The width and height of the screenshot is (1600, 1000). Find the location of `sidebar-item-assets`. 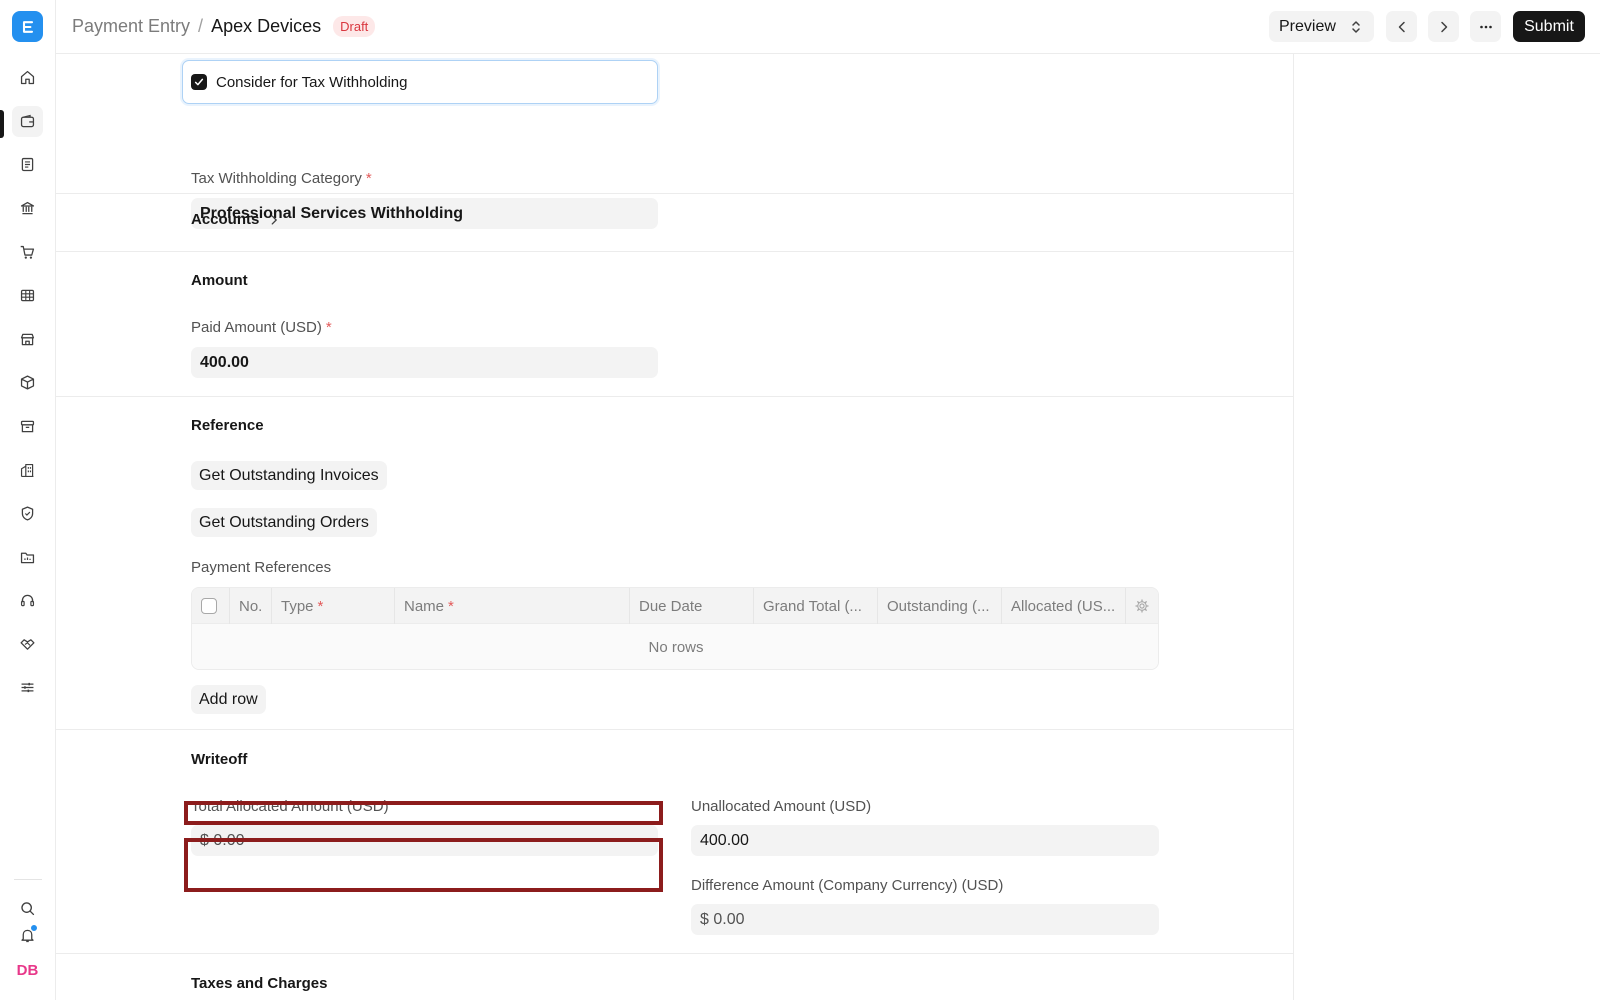

sidebar-item-assets is located at coordinates (27, 426).